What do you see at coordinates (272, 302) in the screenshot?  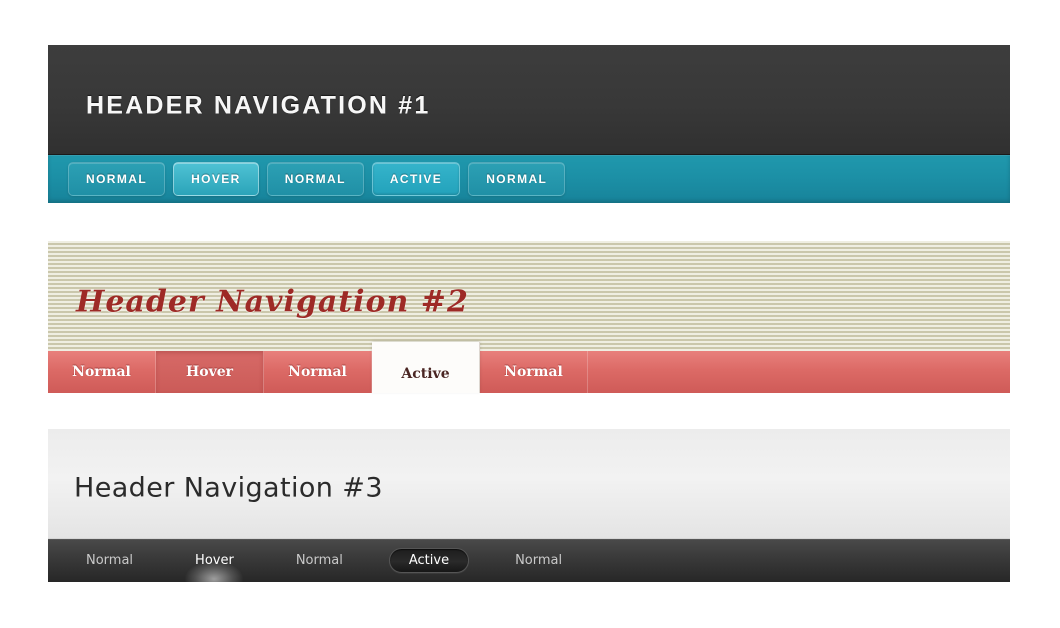 I see `page-title: Header Navigation #2` at bounding box center [272, 302].